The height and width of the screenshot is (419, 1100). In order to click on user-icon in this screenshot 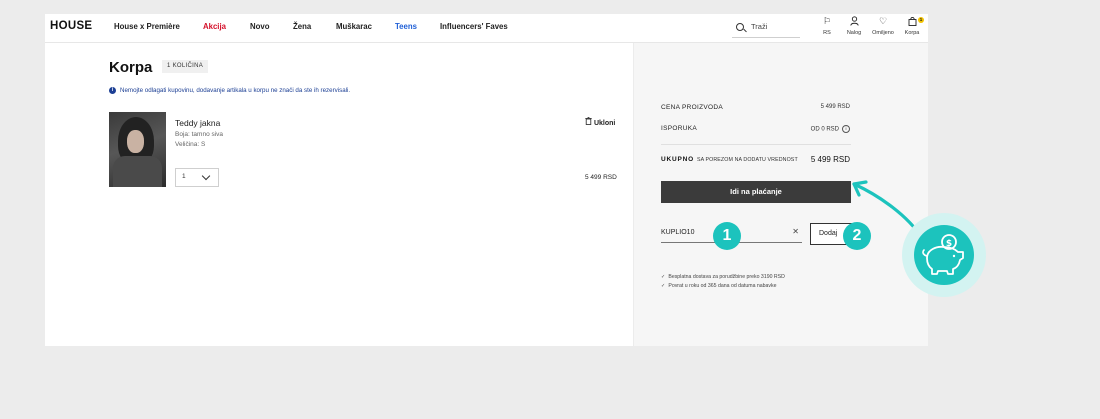, I will do `click(854, 22)`.